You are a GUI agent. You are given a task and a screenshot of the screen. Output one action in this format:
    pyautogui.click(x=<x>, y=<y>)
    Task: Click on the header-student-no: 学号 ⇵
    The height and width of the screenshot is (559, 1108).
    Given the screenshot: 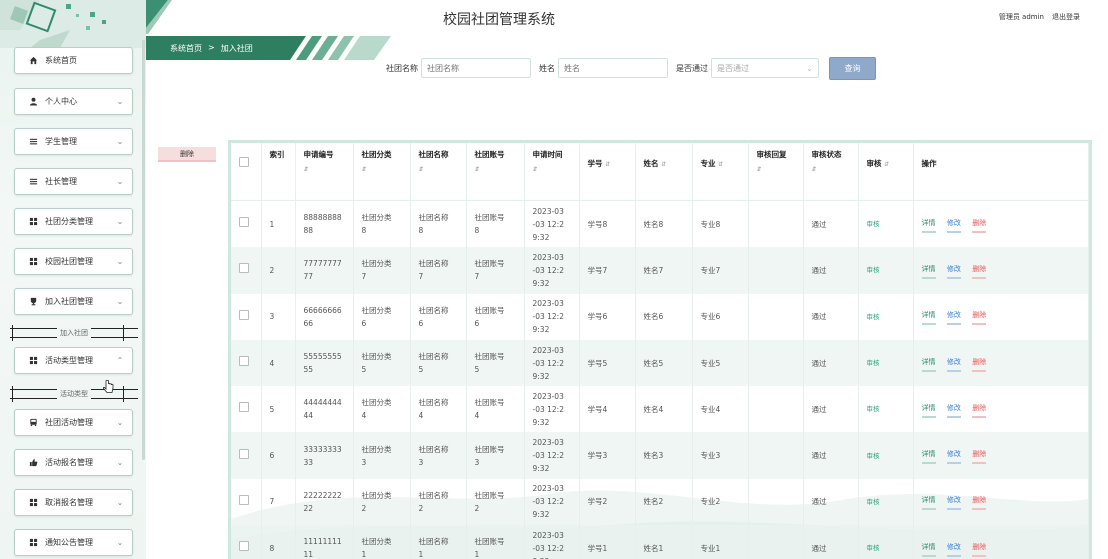 What is the action you would take?
    pyautogui.click(x=607, y=172)
    